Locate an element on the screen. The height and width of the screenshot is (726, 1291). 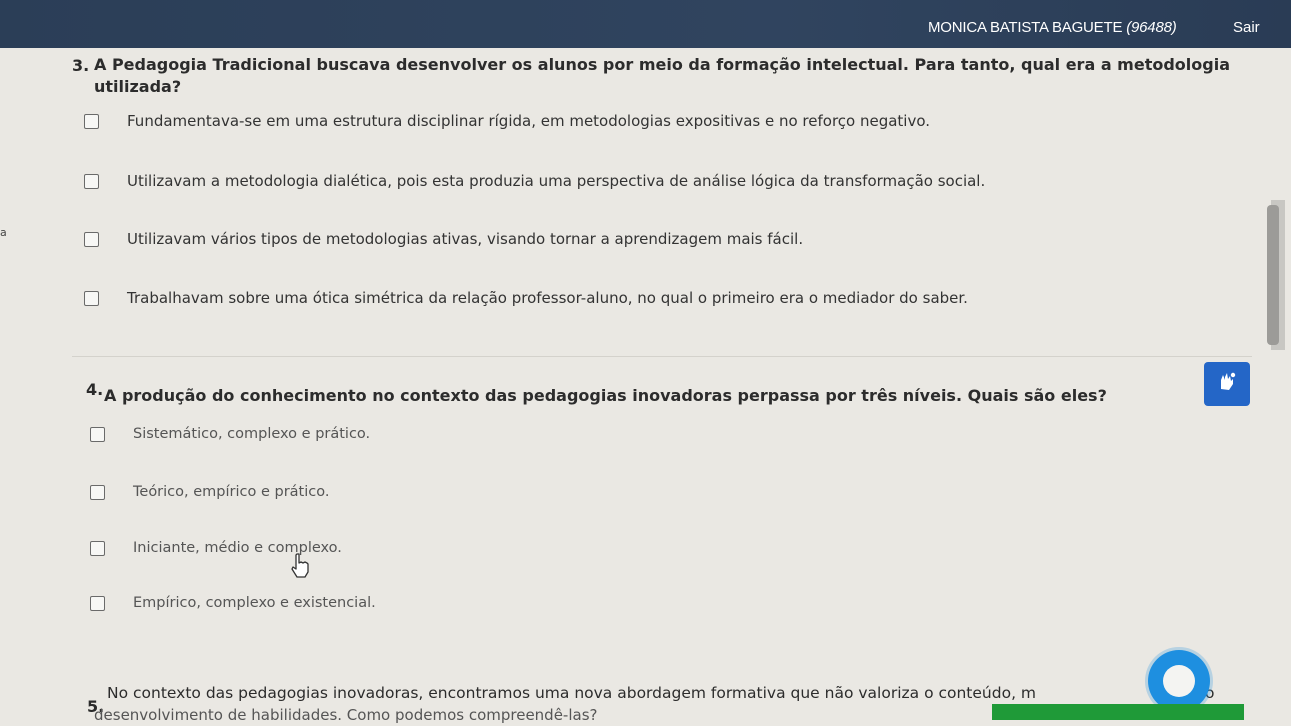
logout-link: Sair is located at coordinates (1246, 27).